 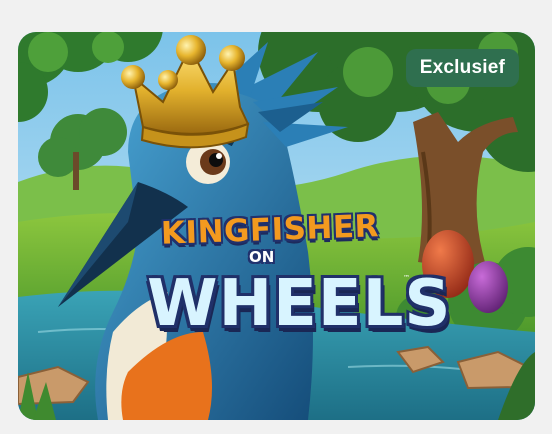 I want to click on logo-title-line-1: KINGFISHER, so click(x=270, y=230).